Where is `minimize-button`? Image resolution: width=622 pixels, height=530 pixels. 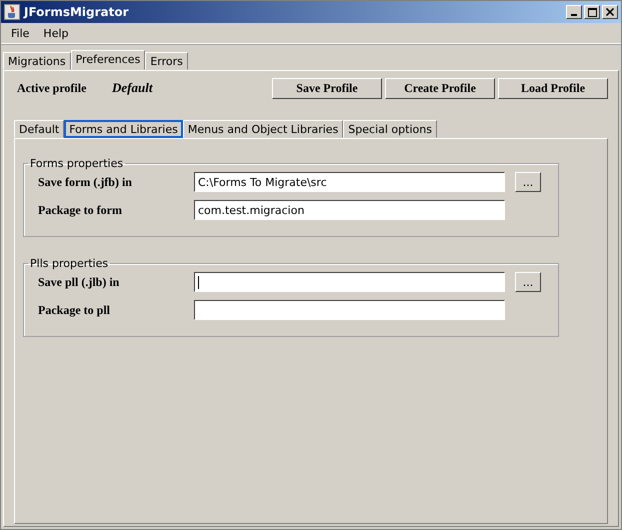
minimize-button is located at coordinates (574, 12).